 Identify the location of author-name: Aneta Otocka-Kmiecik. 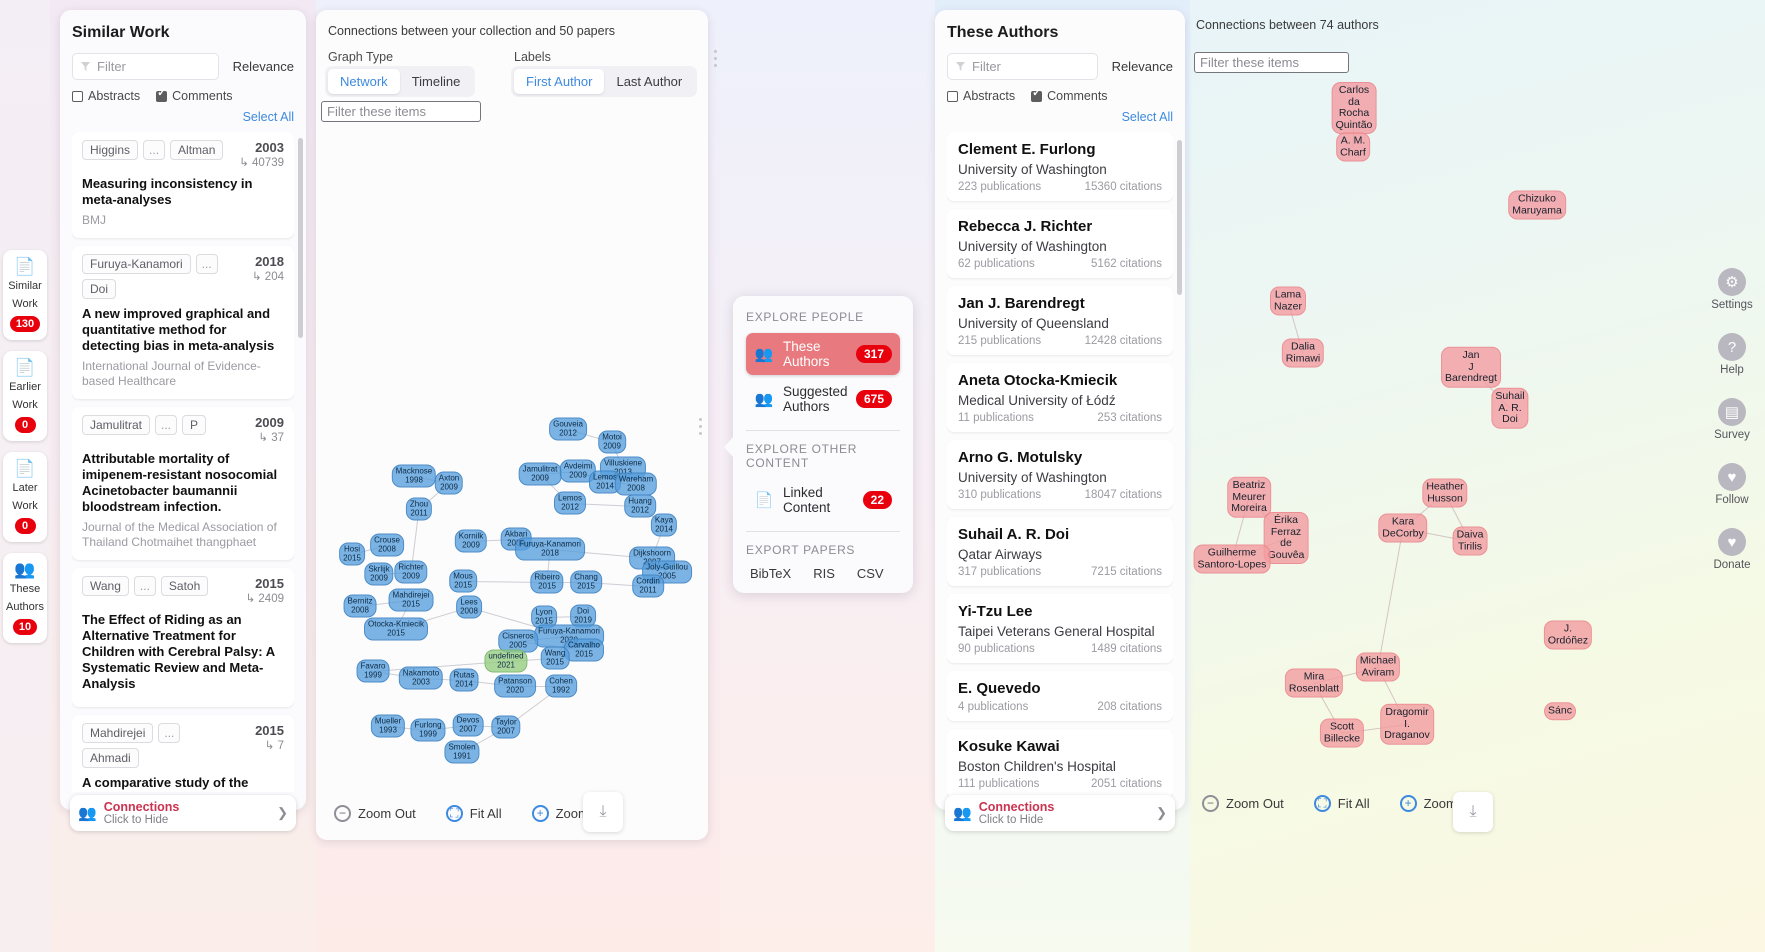
(1060, 380).